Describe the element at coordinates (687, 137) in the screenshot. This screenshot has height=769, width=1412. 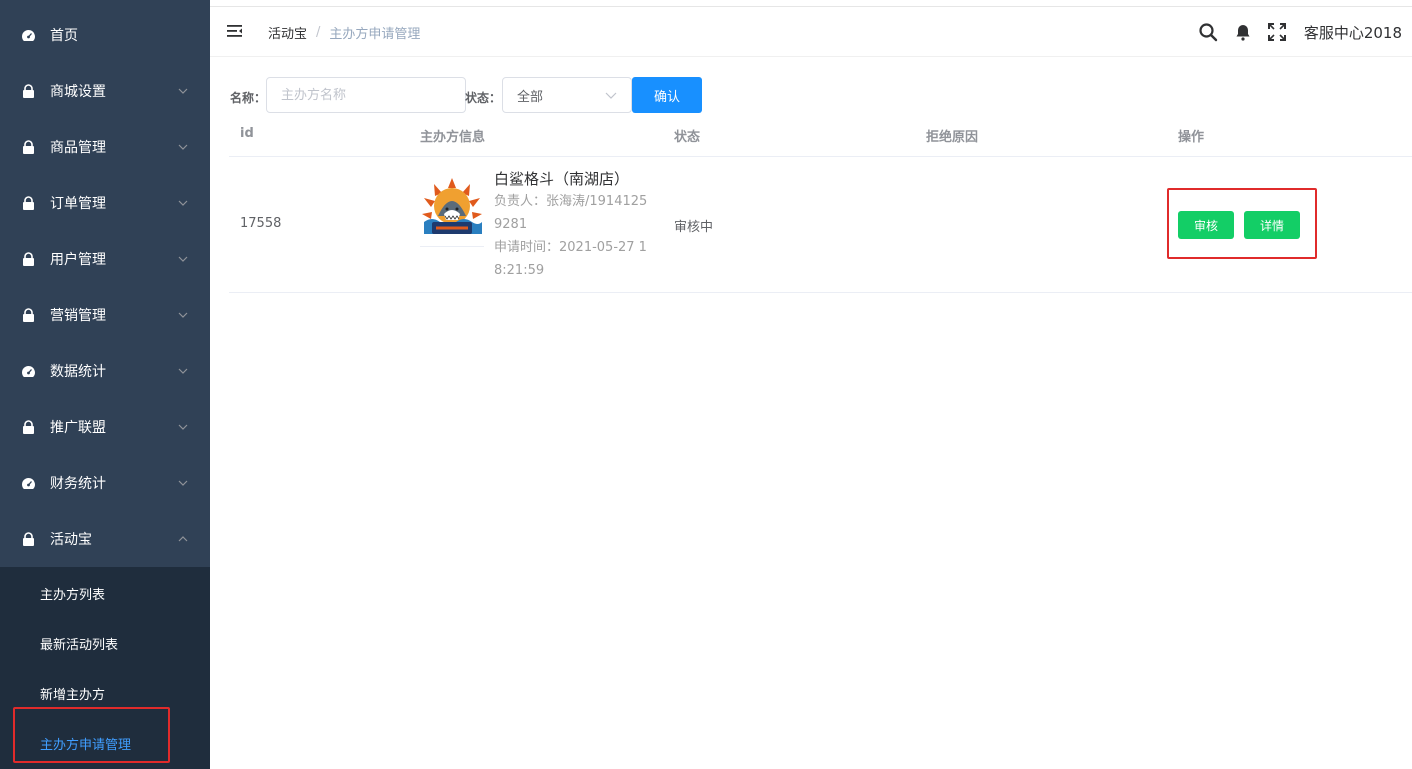
I see `column-header-status: 状态` at that location.